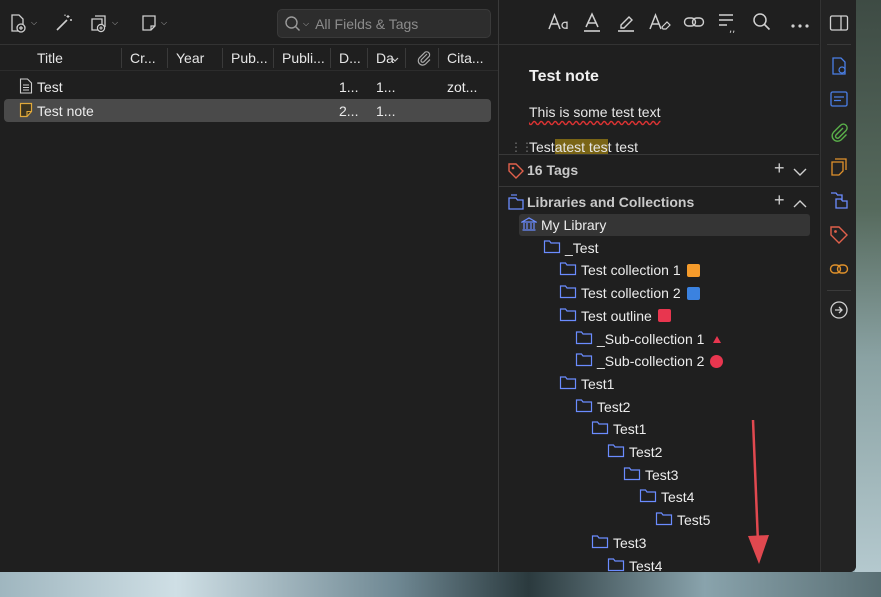  What do you see at coordinates (542, 147) in the screenshot?
I see `note-text: Test` at bounding box center [542, 147].